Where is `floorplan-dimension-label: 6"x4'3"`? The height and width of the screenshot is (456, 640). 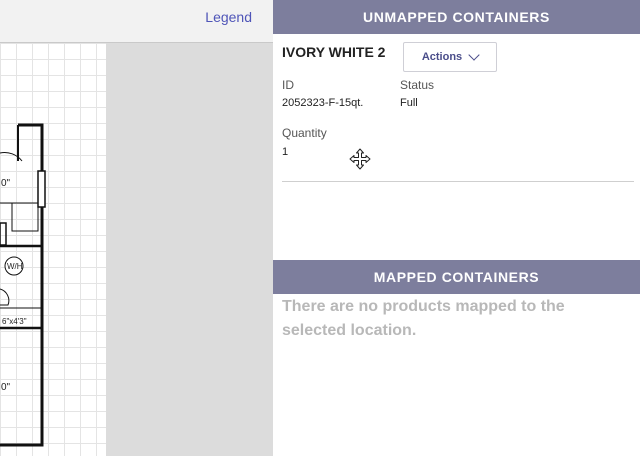
floorplan-dimension-label: 6"x4'3" is located at coordinates (14, 321).